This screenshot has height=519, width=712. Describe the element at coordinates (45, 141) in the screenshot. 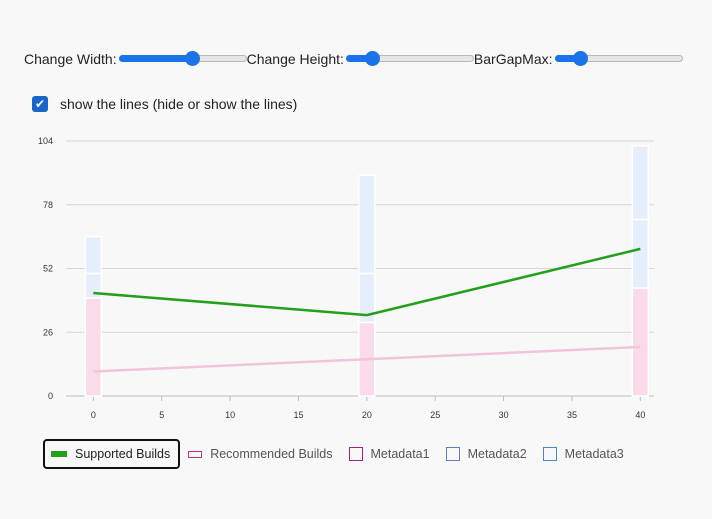

I see `y-tick-label: 104` at that location.